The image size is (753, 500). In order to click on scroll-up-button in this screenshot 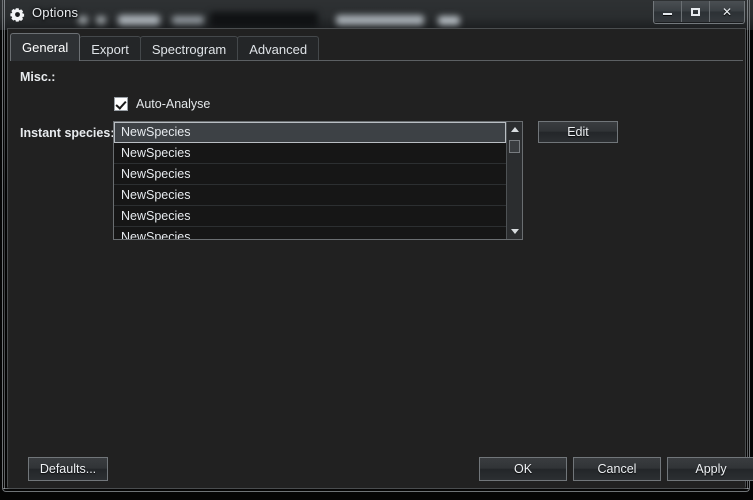, I will do `click(514, 129)`.